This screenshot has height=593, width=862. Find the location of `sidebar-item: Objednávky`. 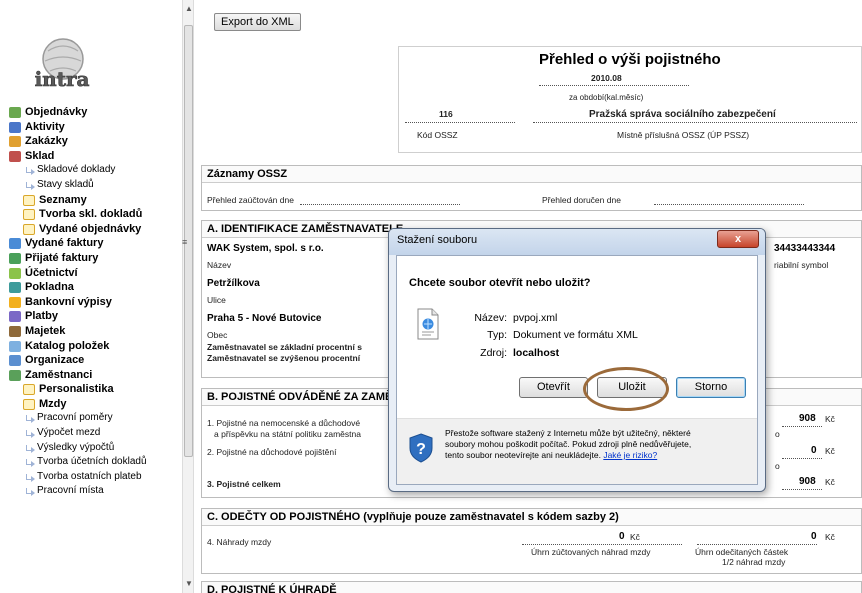

sidebar-item: Objednávky is located at coordinates (91, 112).